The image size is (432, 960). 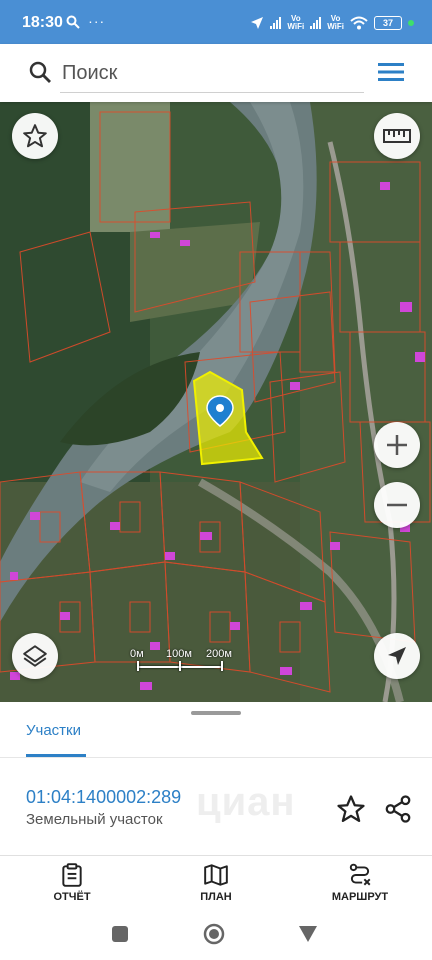 I want to click on my-location-arrow-icon, so click(x=397, y=656).